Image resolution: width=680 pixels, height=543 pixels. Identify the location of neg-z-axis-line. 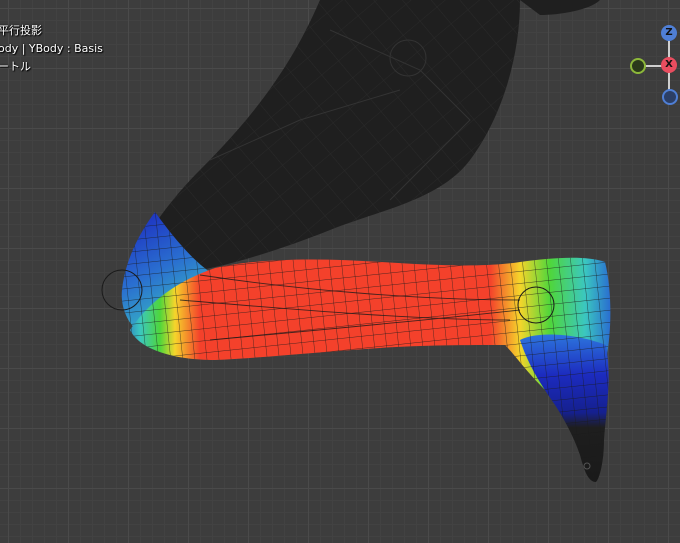
(669, 81).